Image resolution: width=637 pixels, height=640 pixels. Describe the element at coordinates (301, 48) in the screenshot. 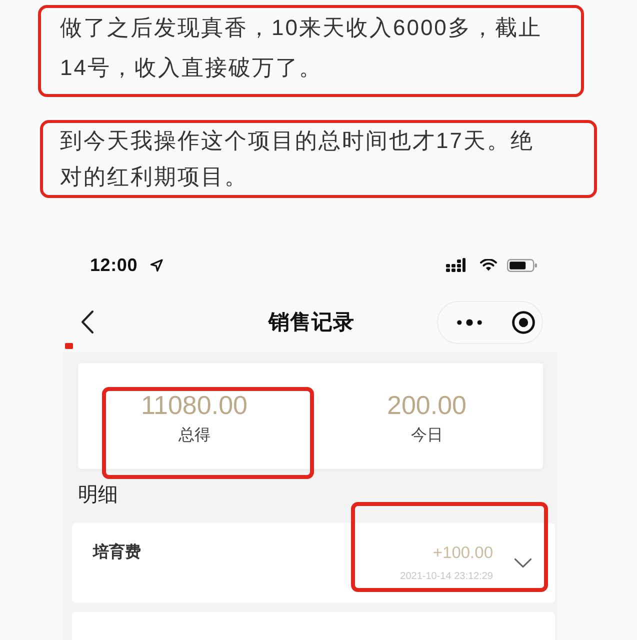

I see `caption-text: 做了之后发现真香，10来天收入6000多，截止14号，收入直接破万了。` at that location.